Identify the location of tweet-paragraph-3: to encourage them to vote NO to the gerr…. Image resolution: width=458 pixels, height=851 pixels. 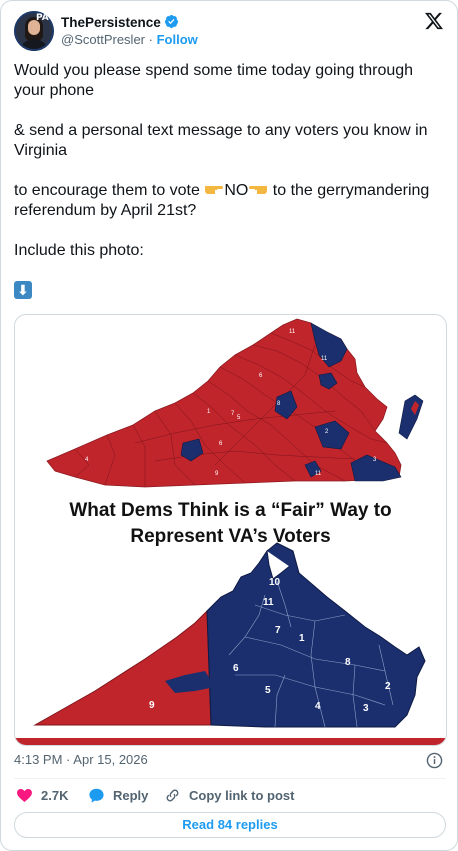
(226, 201).